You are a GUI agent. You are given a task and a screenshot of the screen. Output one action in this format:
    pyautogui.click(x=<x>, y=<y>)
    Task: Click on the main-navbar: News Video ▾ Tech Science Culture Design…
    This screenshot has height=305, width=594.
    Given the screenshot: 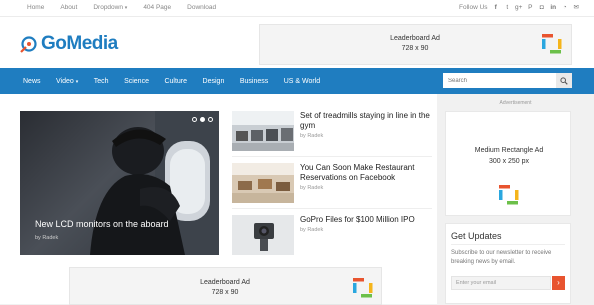 What is the action you would take?
    pyautogui.click(x=297, y=81)
    